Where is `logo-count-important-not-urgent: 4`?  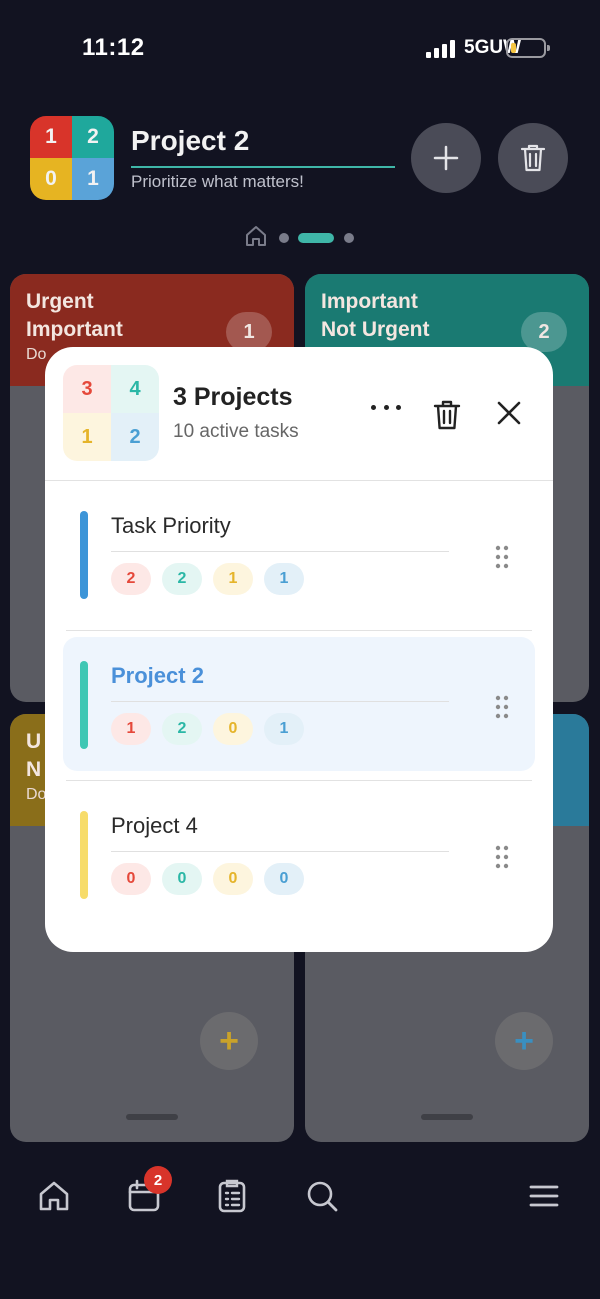 logo-count-important-not-urgent: 4 is located at coordinates (135, 389).